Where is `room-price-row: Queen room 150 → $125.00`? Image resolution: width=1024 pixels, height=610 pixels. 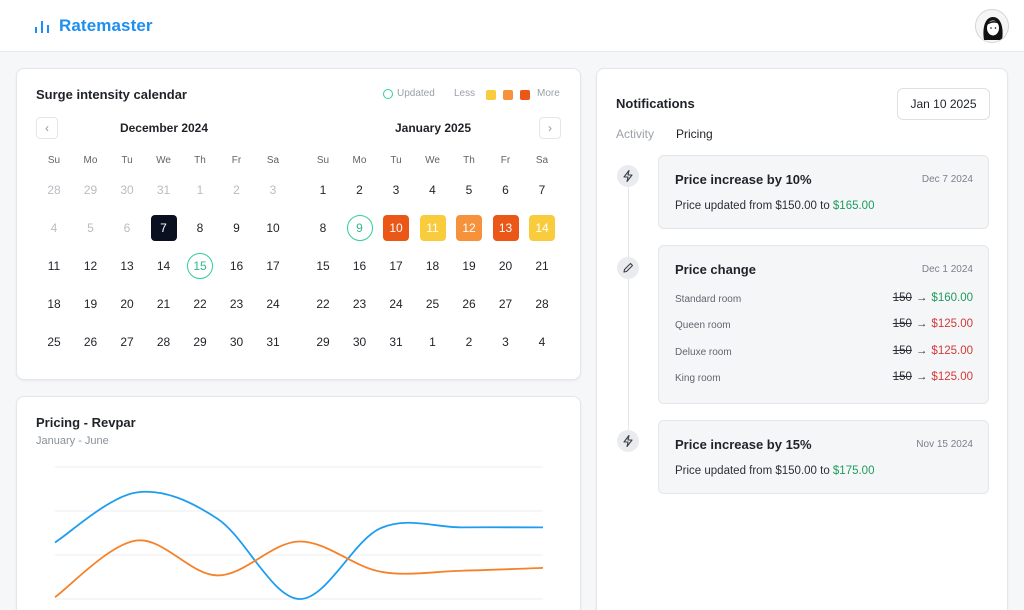 room-price-row: Queen room 150 → $125.00 is located at coordinates (824, 326).